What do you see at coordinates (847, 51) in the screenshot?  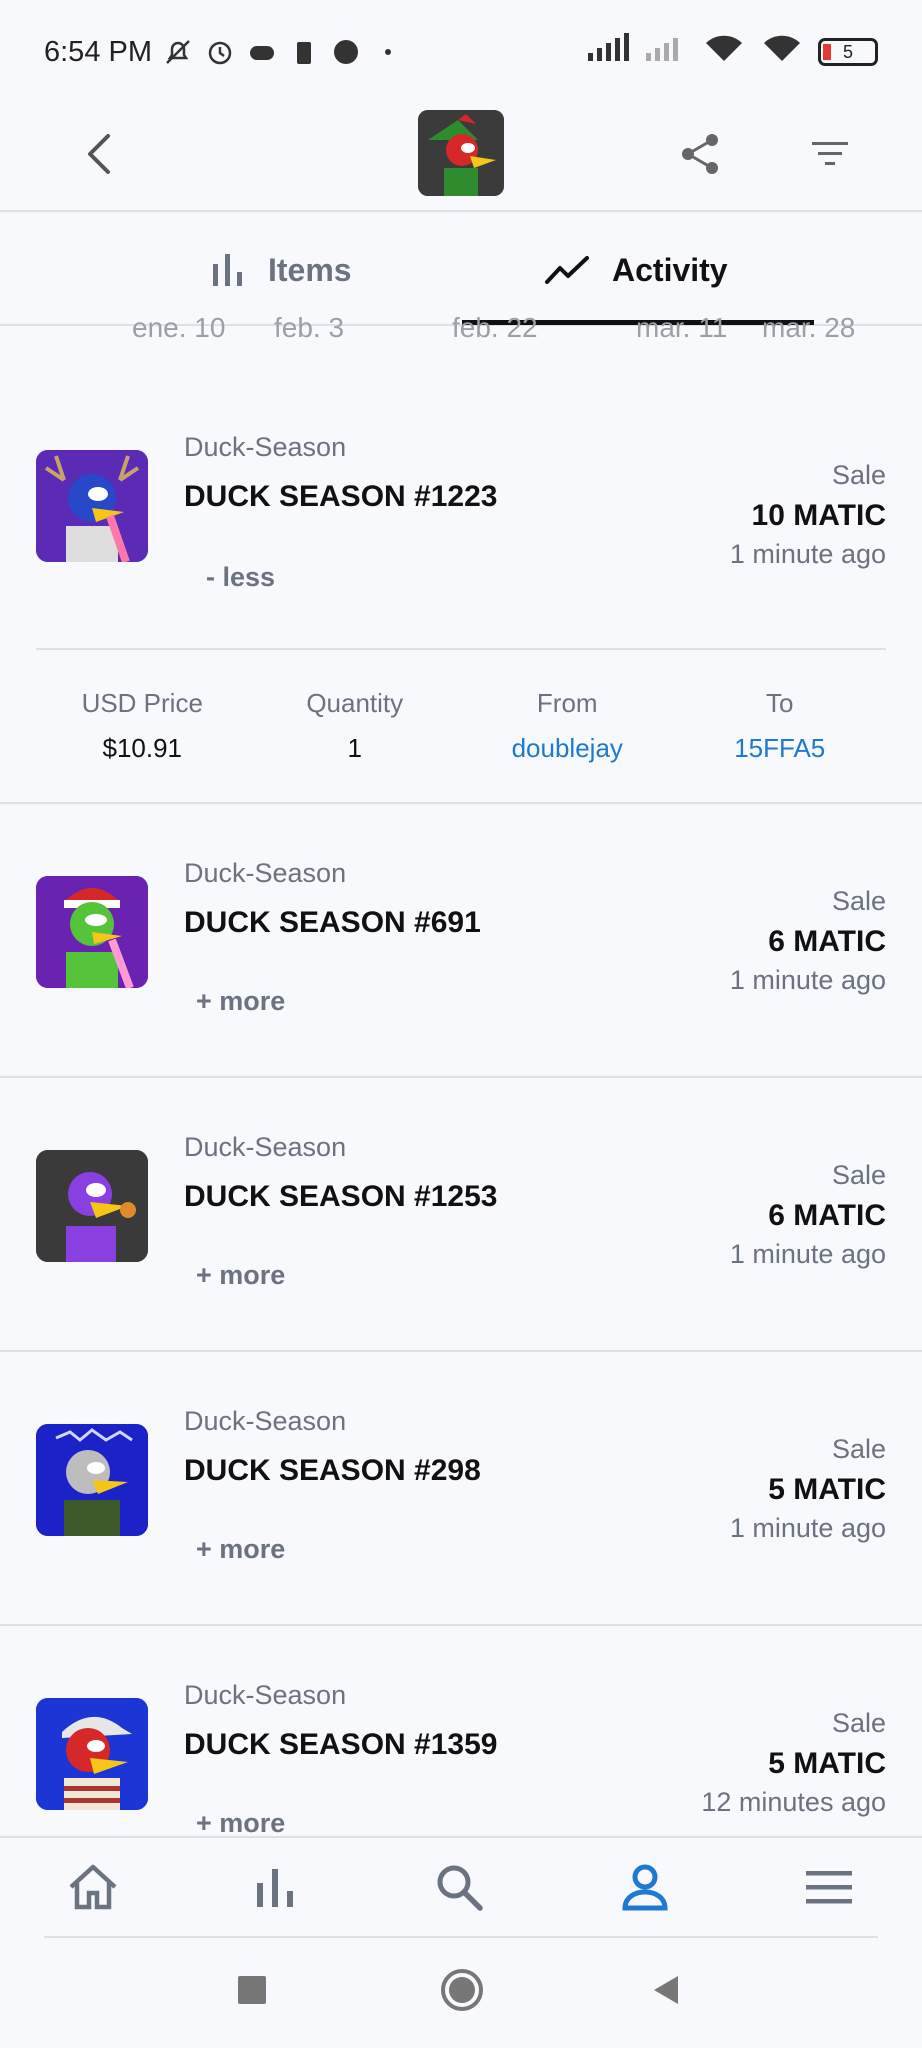 I see `battery-level: 5` at bounding box center [847, 51].